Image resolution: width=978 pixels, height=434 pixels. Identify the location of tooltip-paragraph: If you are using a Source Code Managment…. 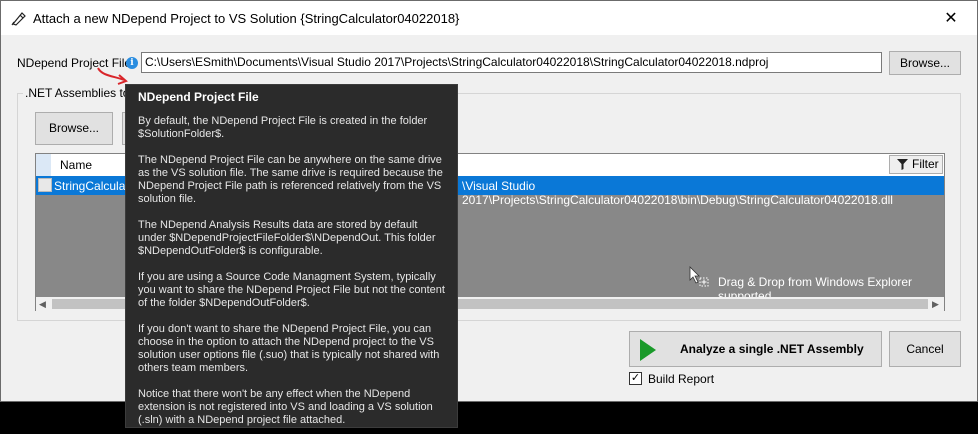
(291, 290).